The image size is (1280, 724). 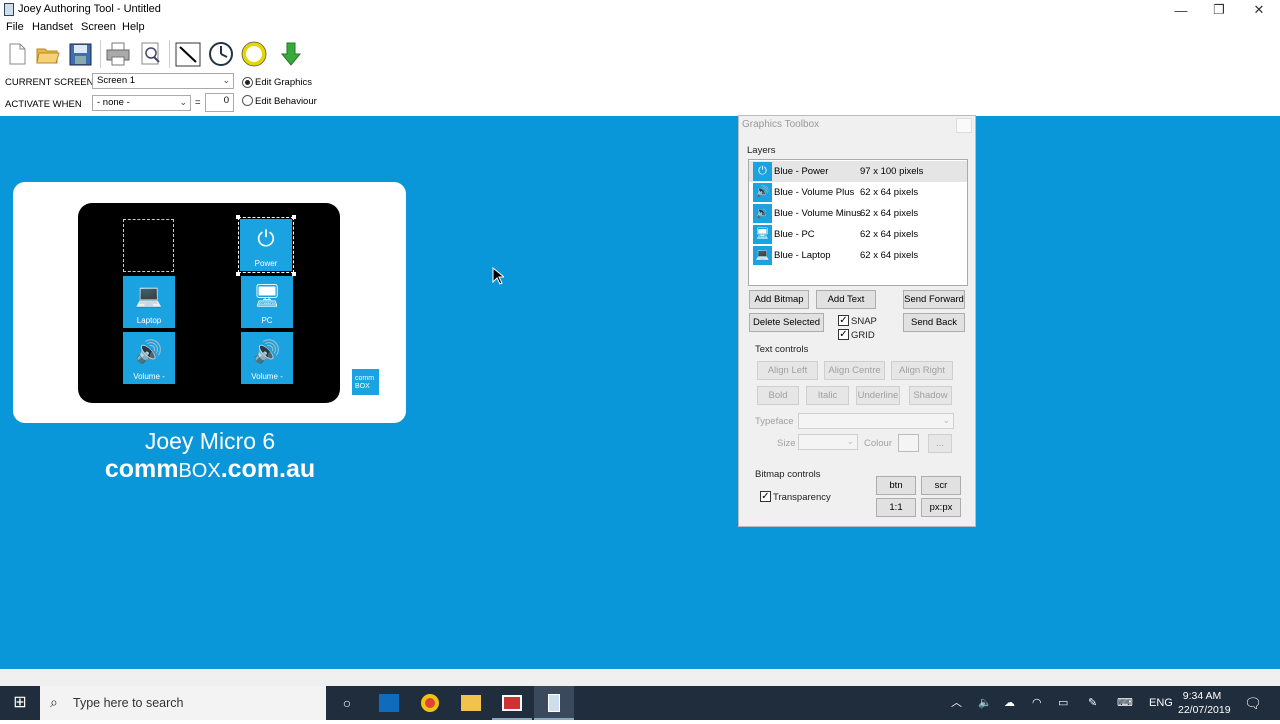 I want to click on align-left-button: Align Left, so click(x=787, y=370).